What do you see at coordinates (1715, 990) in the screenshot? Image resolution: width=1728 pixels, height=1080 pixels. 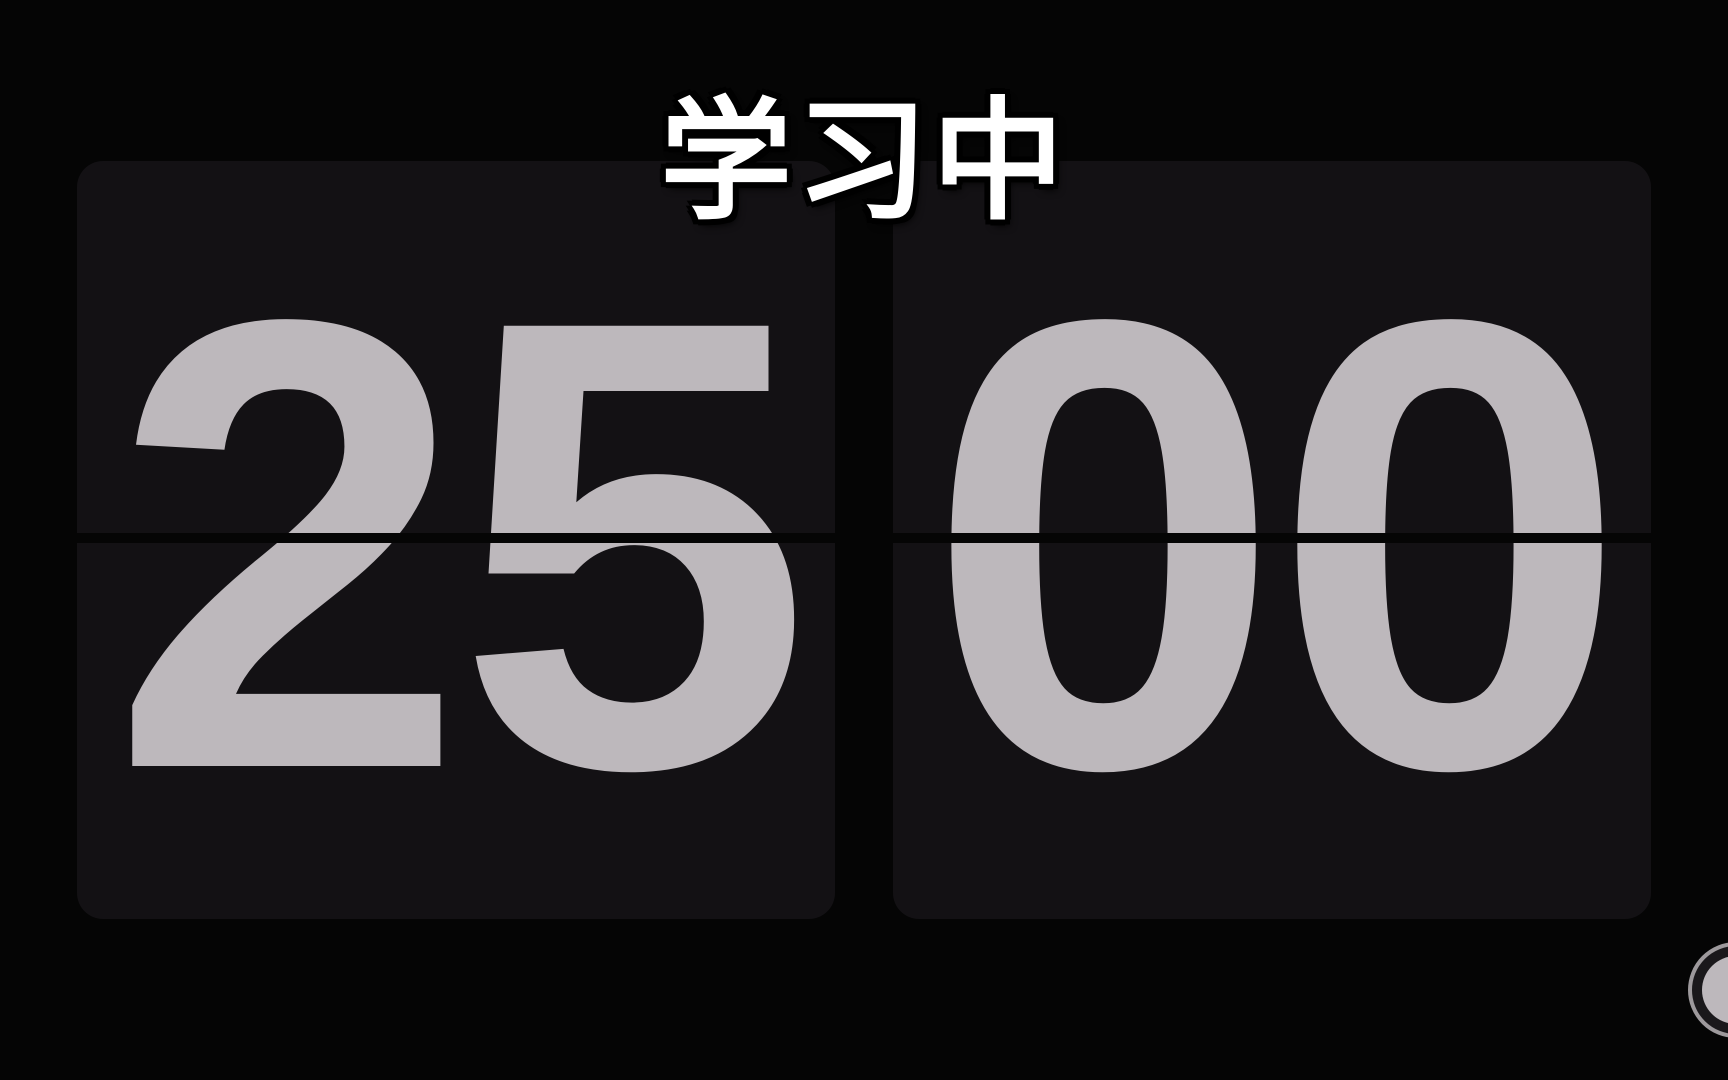 I see `circle-button-knob` at bounding box center [1715, 990].